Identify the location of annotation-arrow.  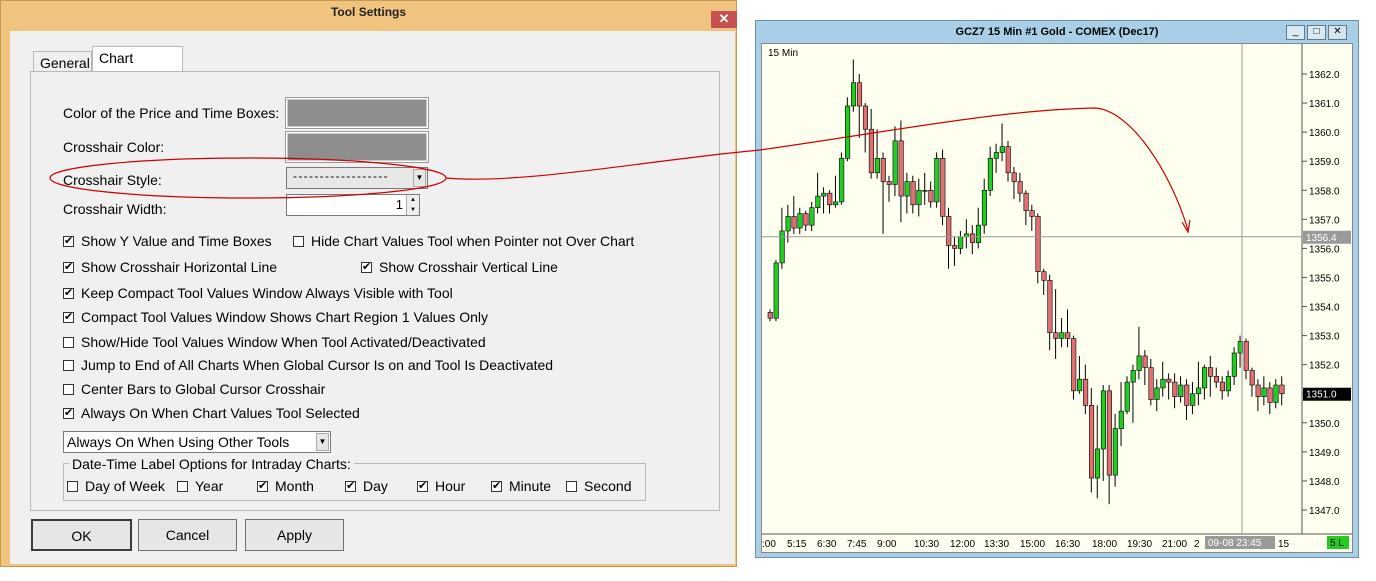
(817, 169).